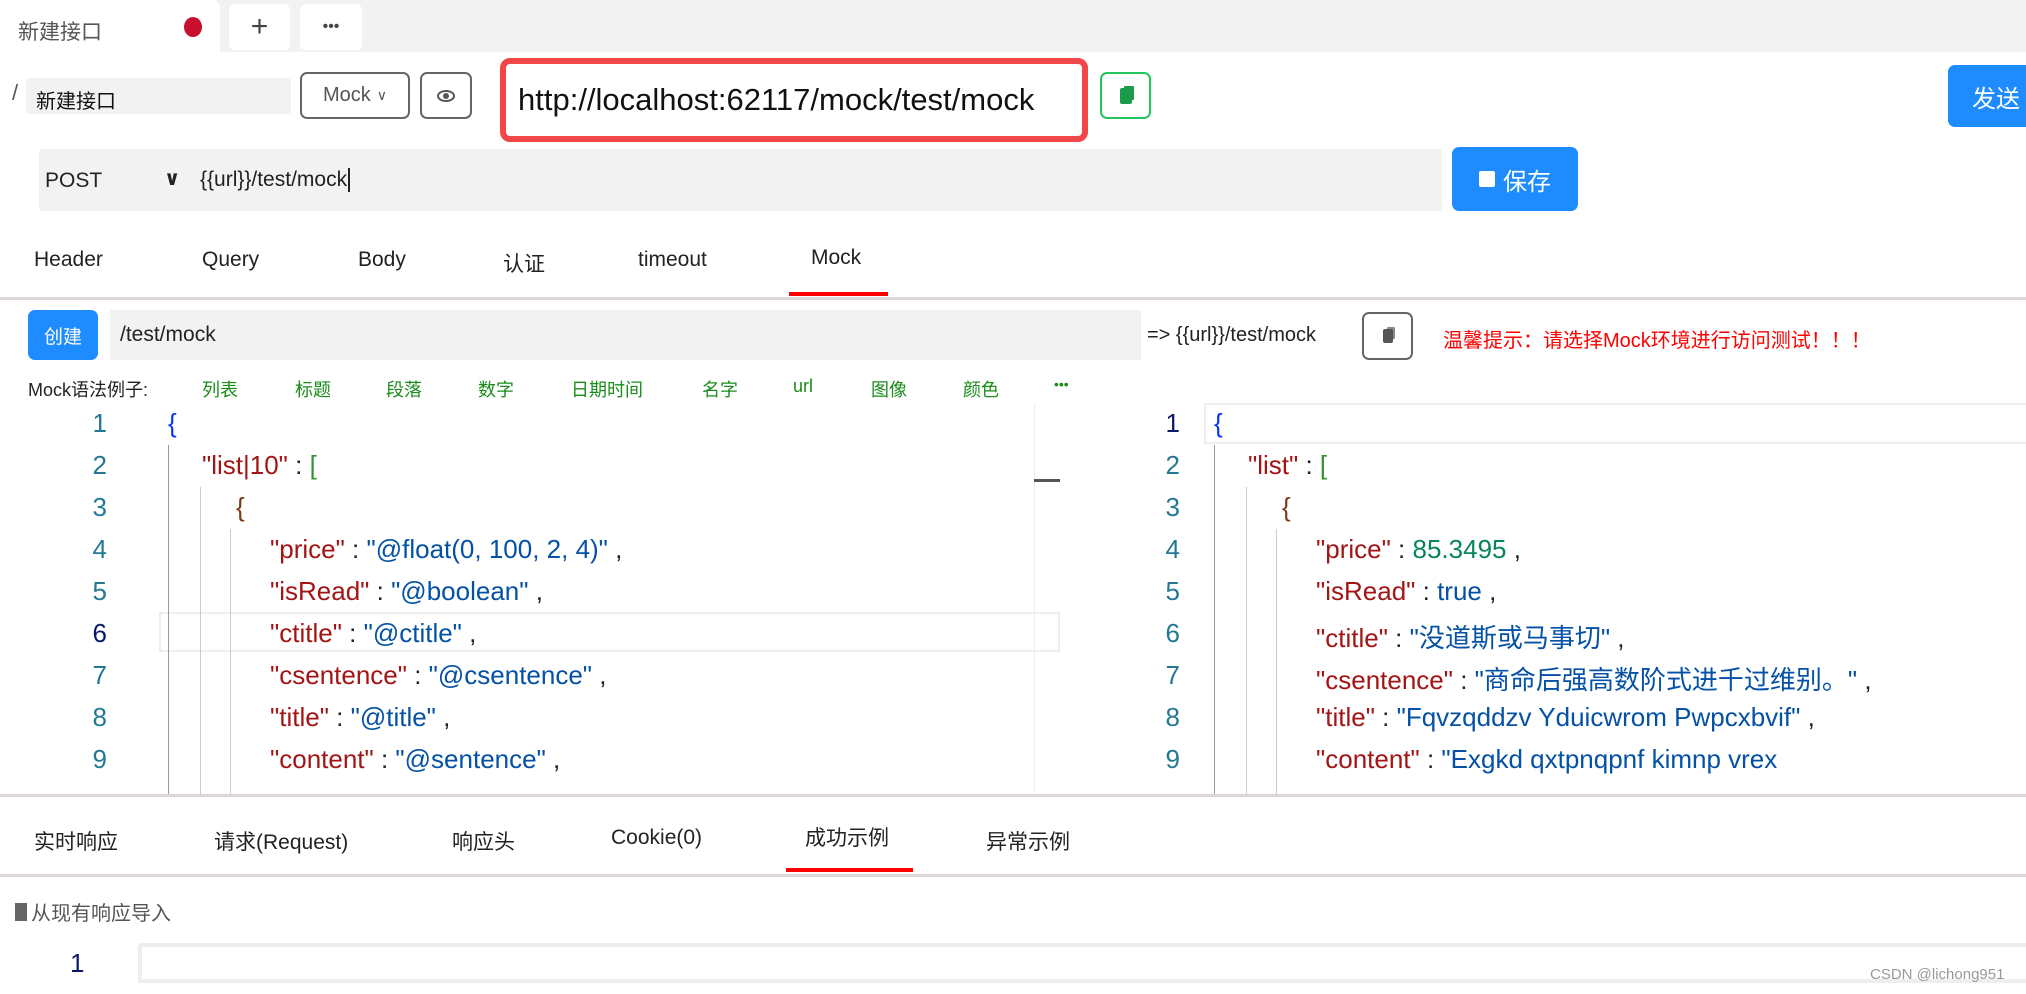 This screenshot has width=2026, height=994. Describe the element at coordinates (1987, 96) in the screenshot. I see `send-button: 发送` at that location.